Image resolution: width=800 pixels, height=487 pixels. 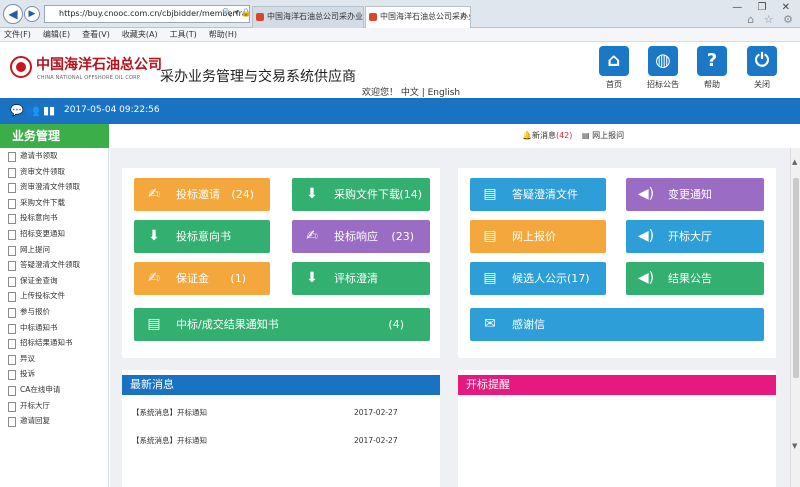 I want to click on online-inquiry-link: ▤ 网上报问, so click(x=603, y=136).